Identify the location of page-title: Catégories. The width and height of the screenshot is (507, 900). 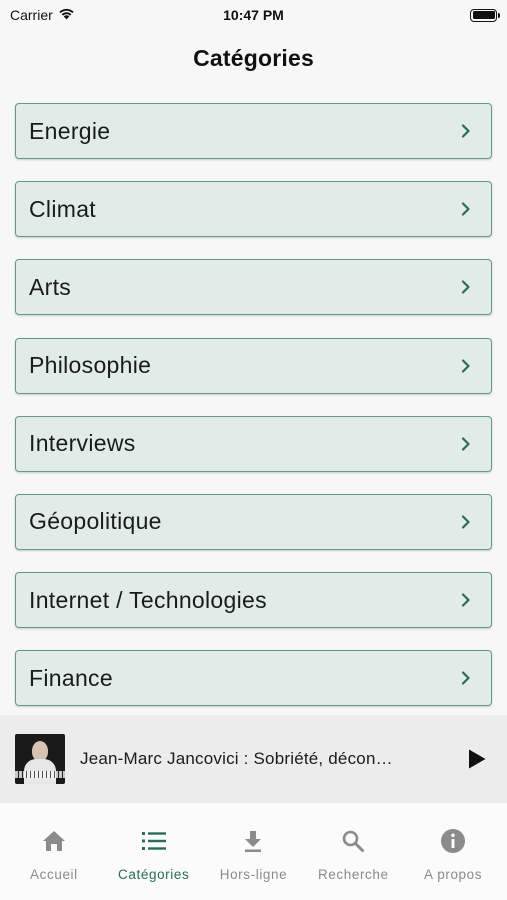
(253, 58).